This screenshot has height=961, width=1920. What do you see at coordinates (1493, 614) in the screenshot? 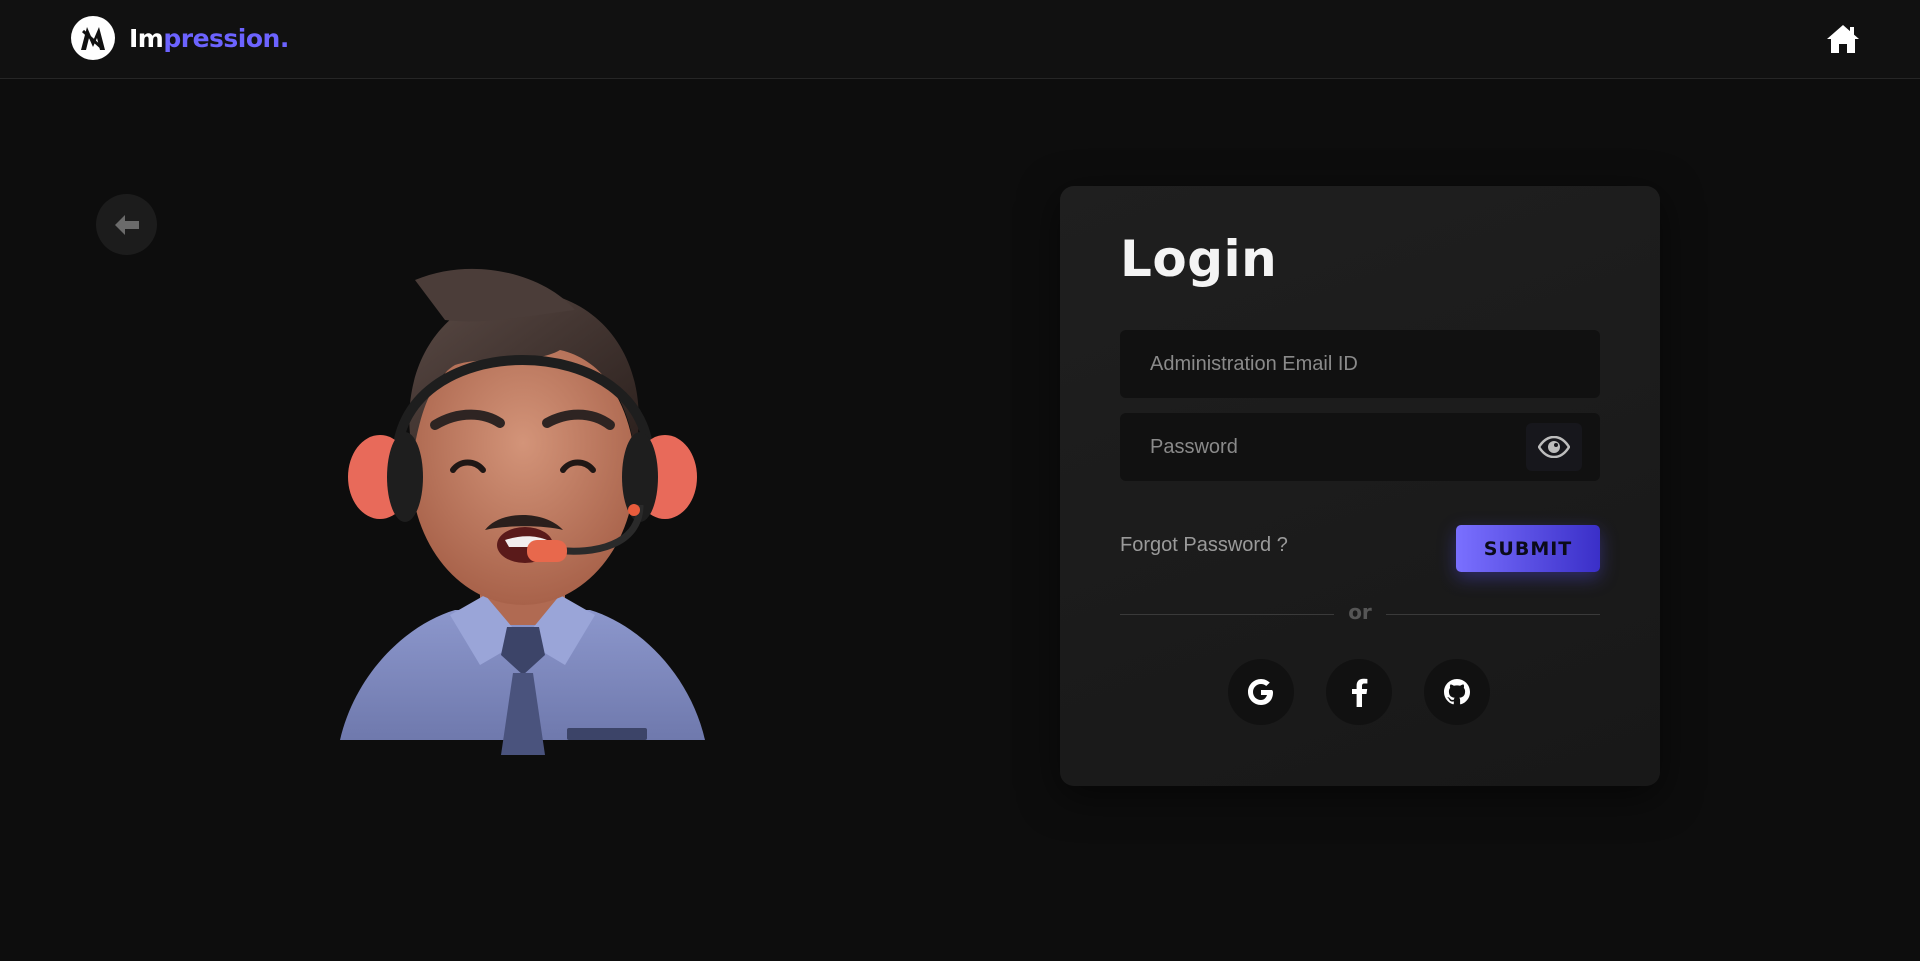
I see `divider-line-right` at bounding box center [1493, 614].